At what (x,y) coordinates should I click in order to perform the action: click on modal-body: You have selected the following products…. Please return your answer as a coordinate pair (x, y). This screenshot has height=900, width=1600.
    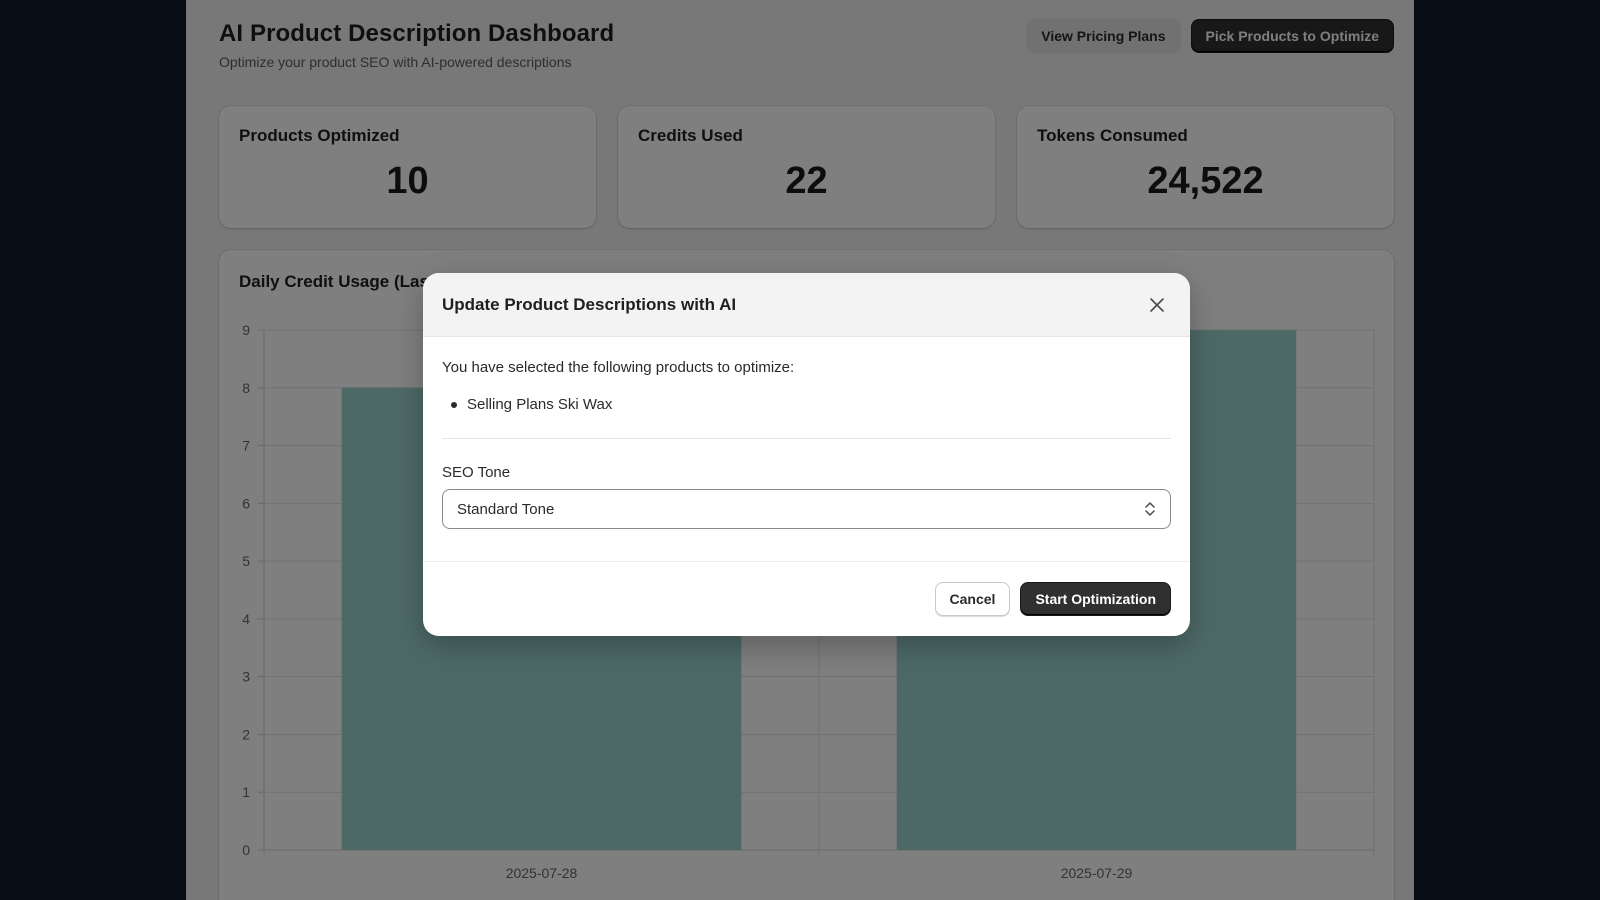
    Looking at the image, I should click on (806, 433).